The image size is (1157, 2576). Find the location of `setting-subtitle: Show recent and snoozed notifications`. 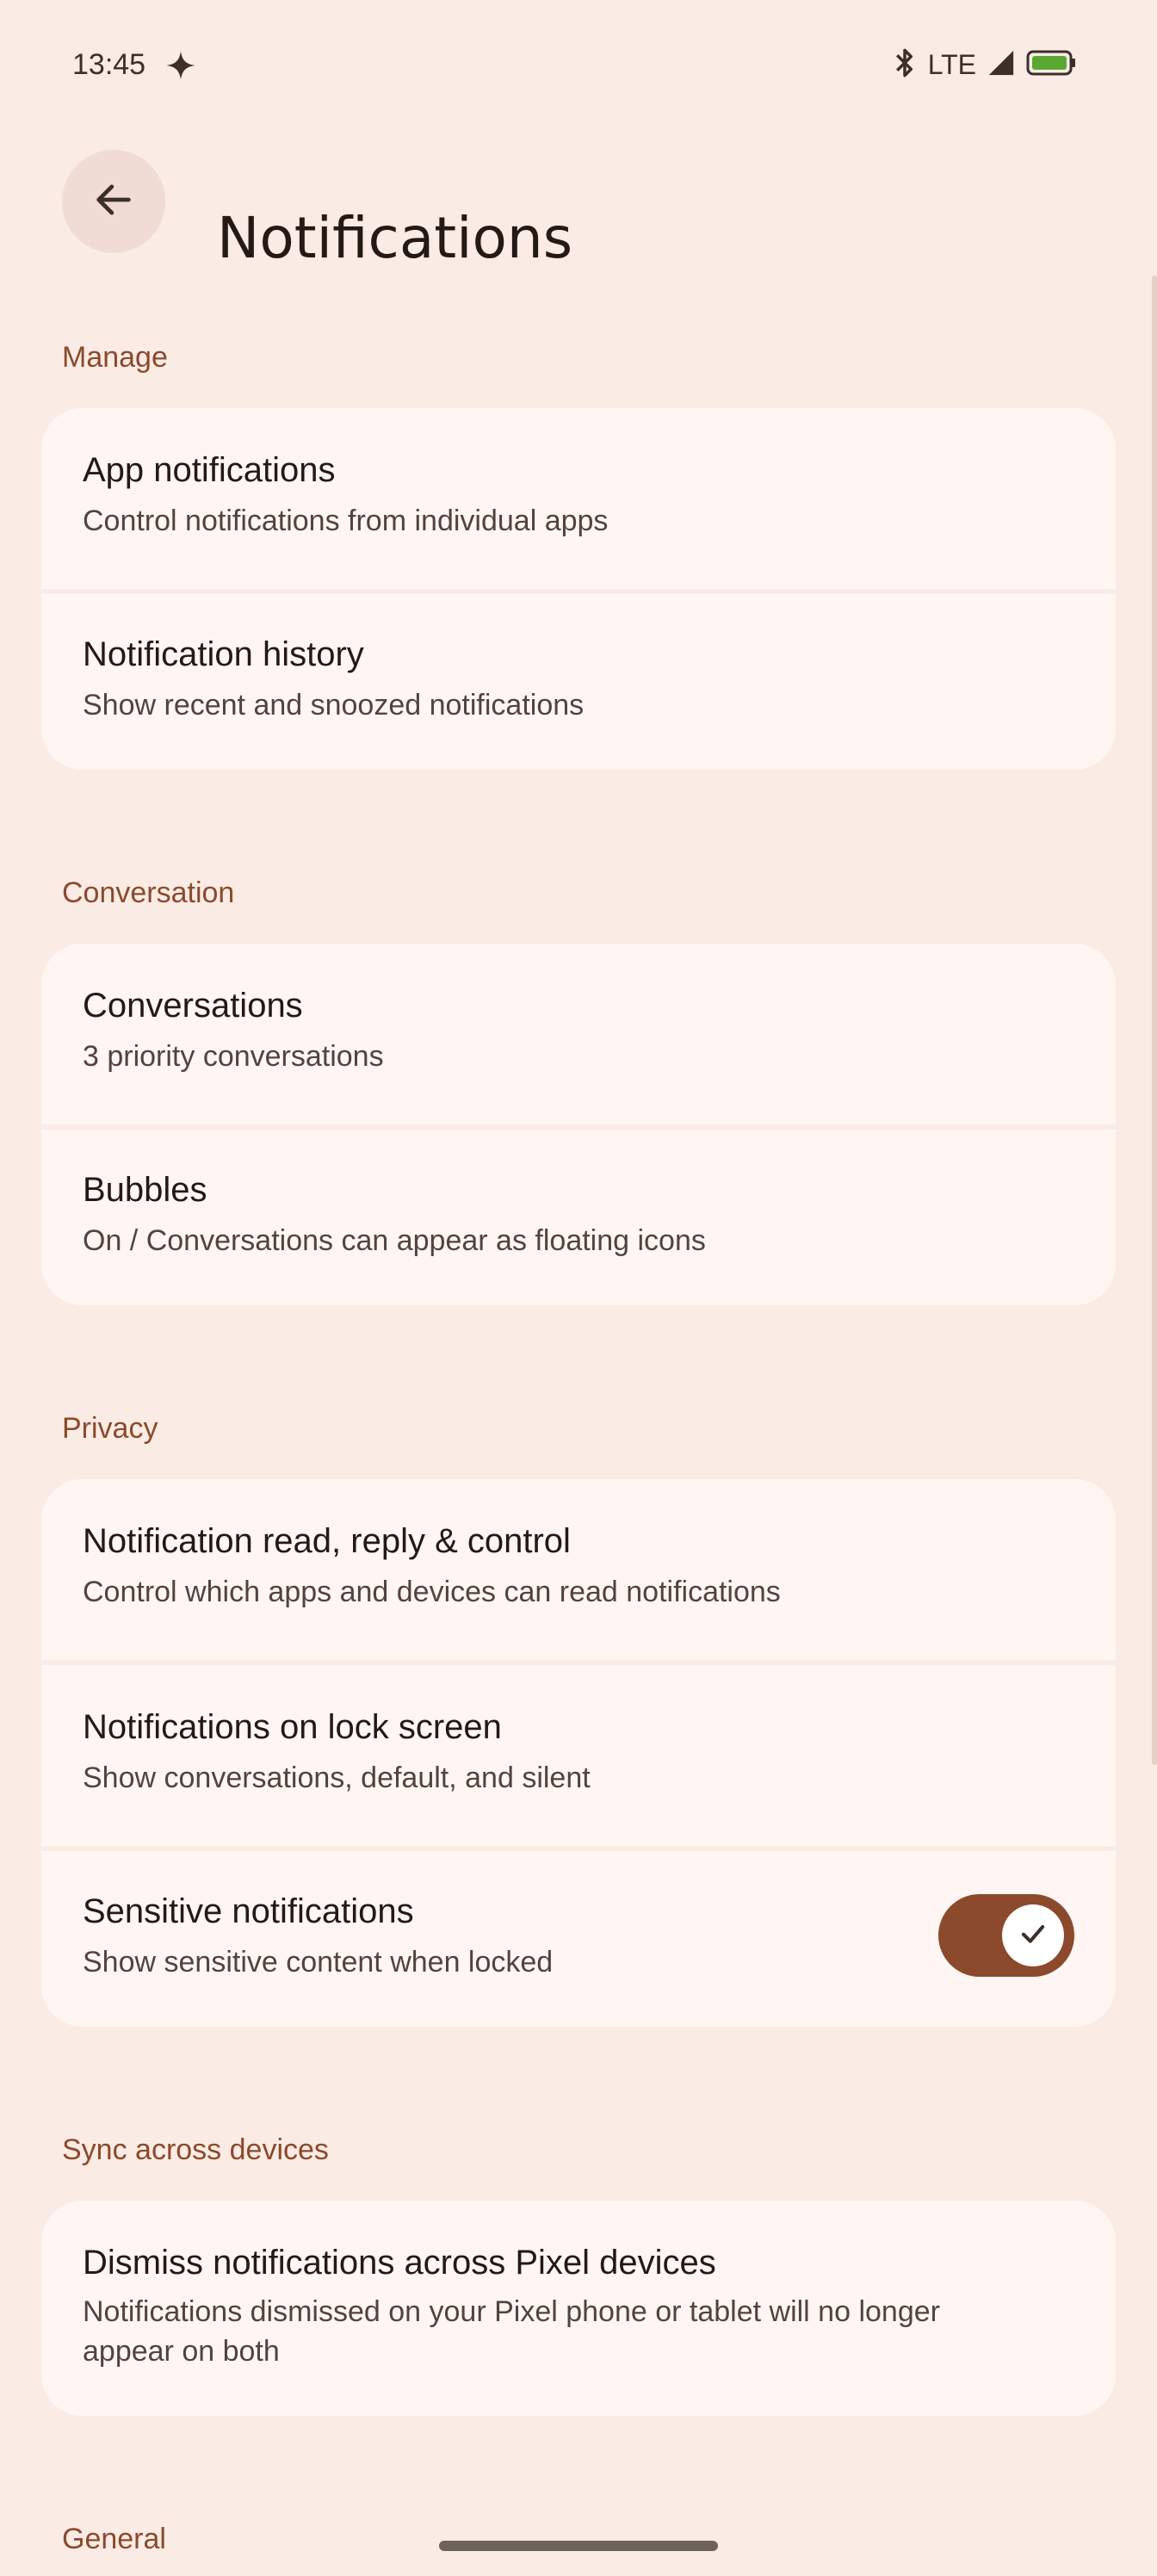

setting-subtitle: Show recent and snoozed notifications is located at coordinates (334, 705).